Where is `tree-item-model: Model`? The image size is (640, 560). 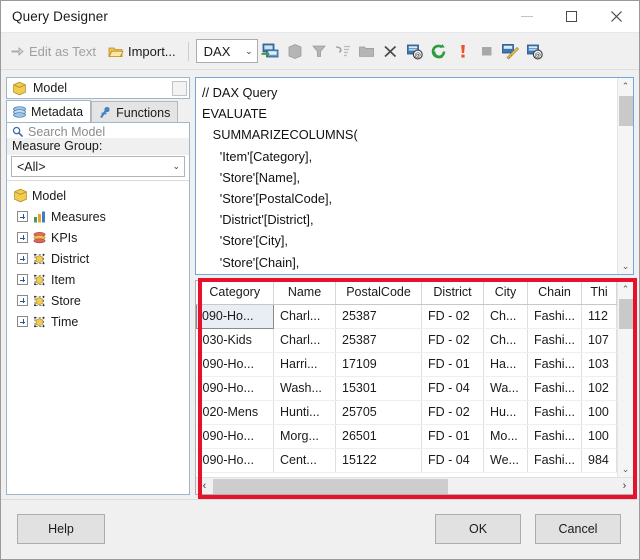
tree-item-model: Model is located at coordinates (98, 195).